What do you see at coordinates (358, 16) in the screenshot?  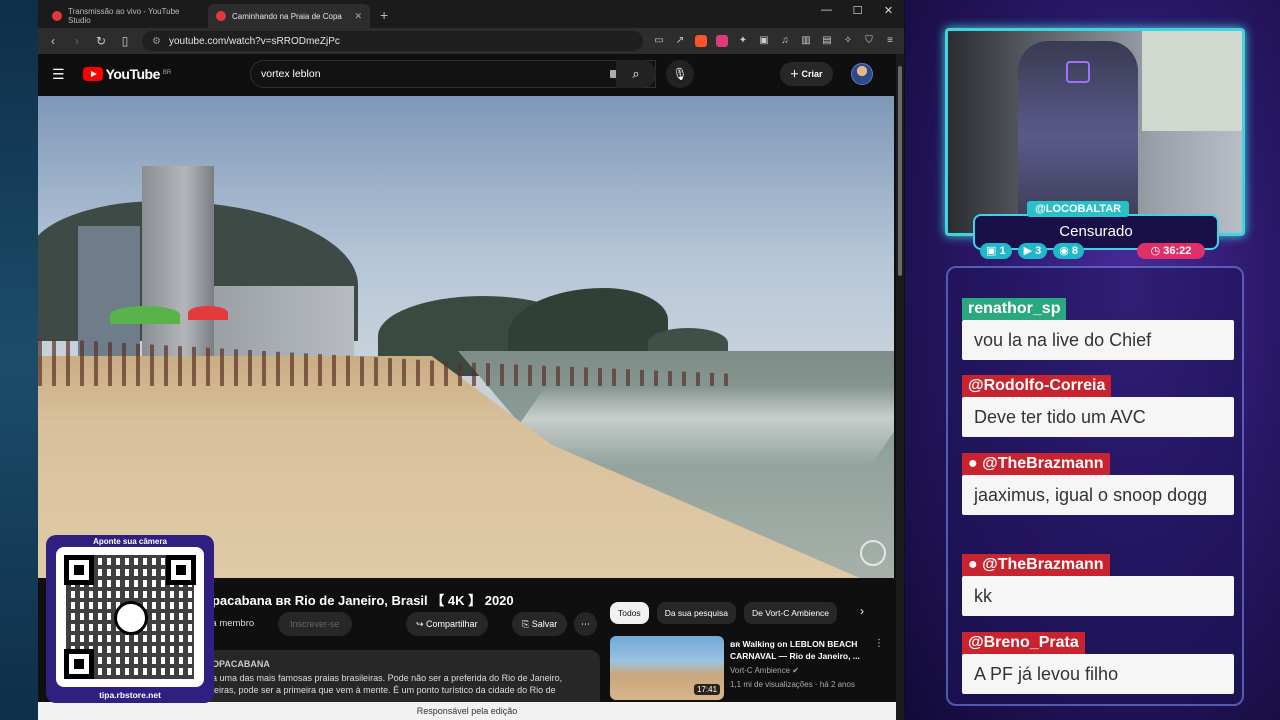 I see `close-tab-icon: ✕` at bounding box center [358, 16].